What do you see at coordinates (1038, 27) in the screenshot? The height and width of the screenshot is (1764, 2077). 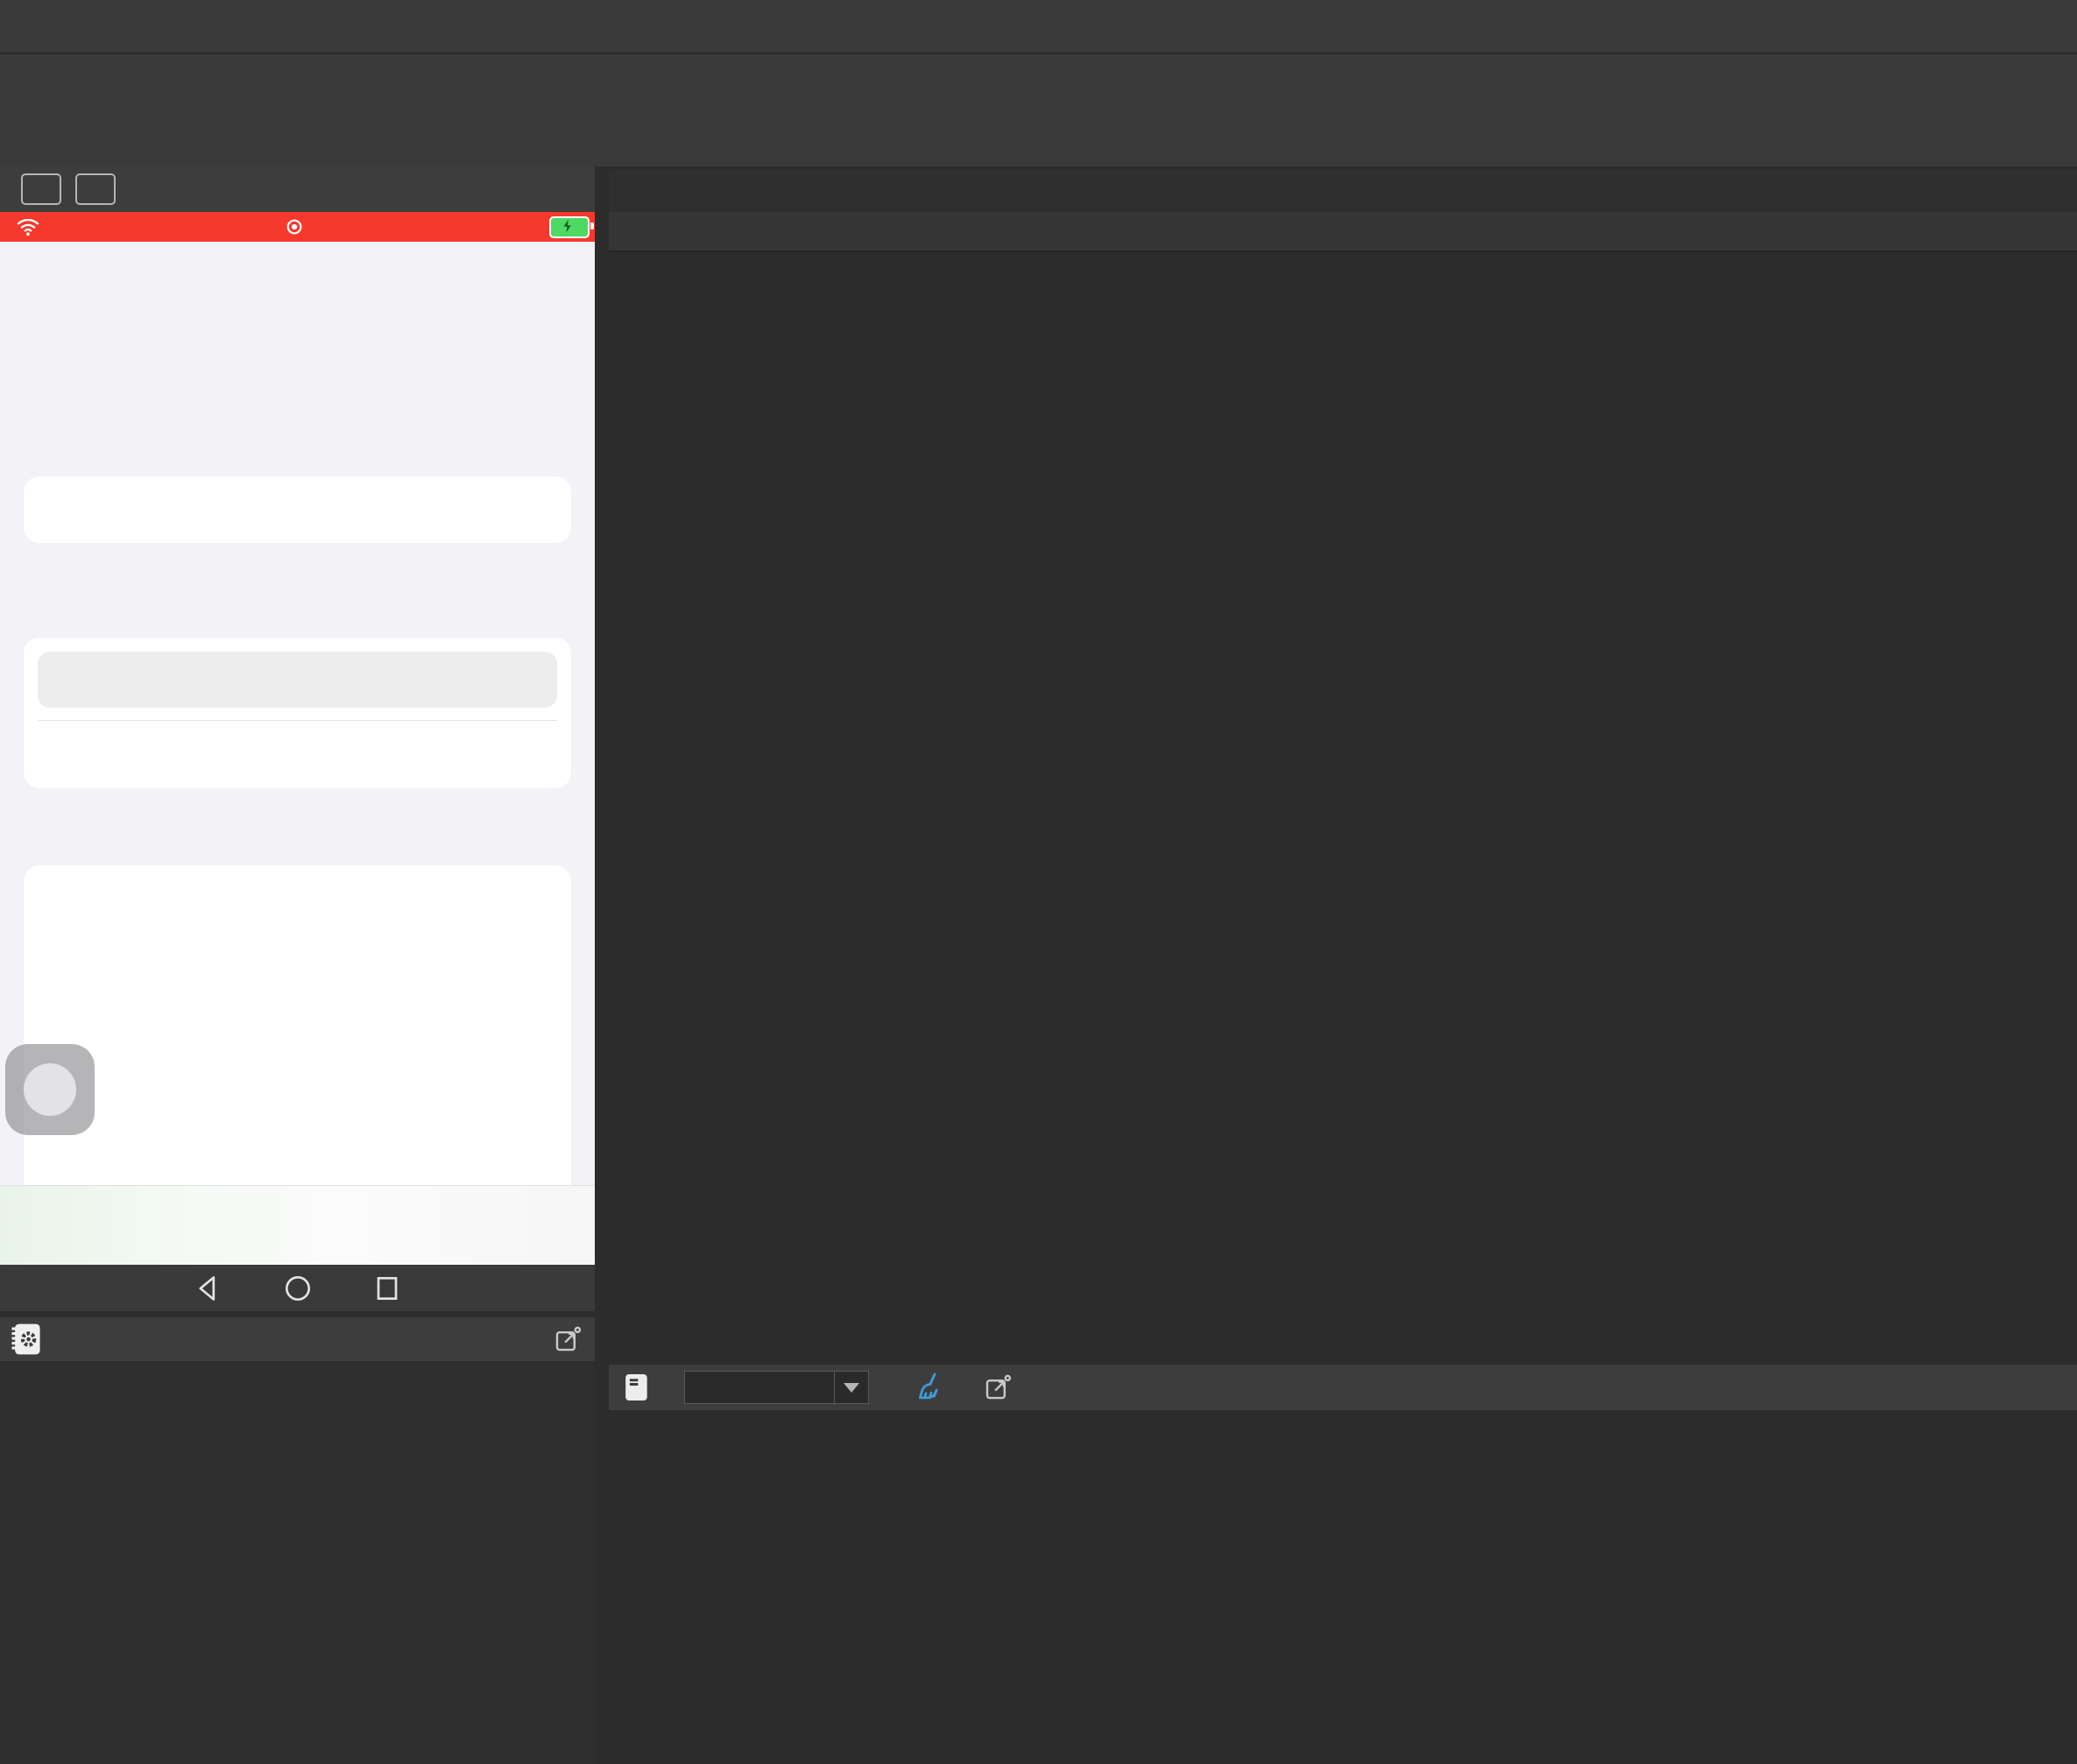 I see `menu-bar` at bounding box center [1038, 27].